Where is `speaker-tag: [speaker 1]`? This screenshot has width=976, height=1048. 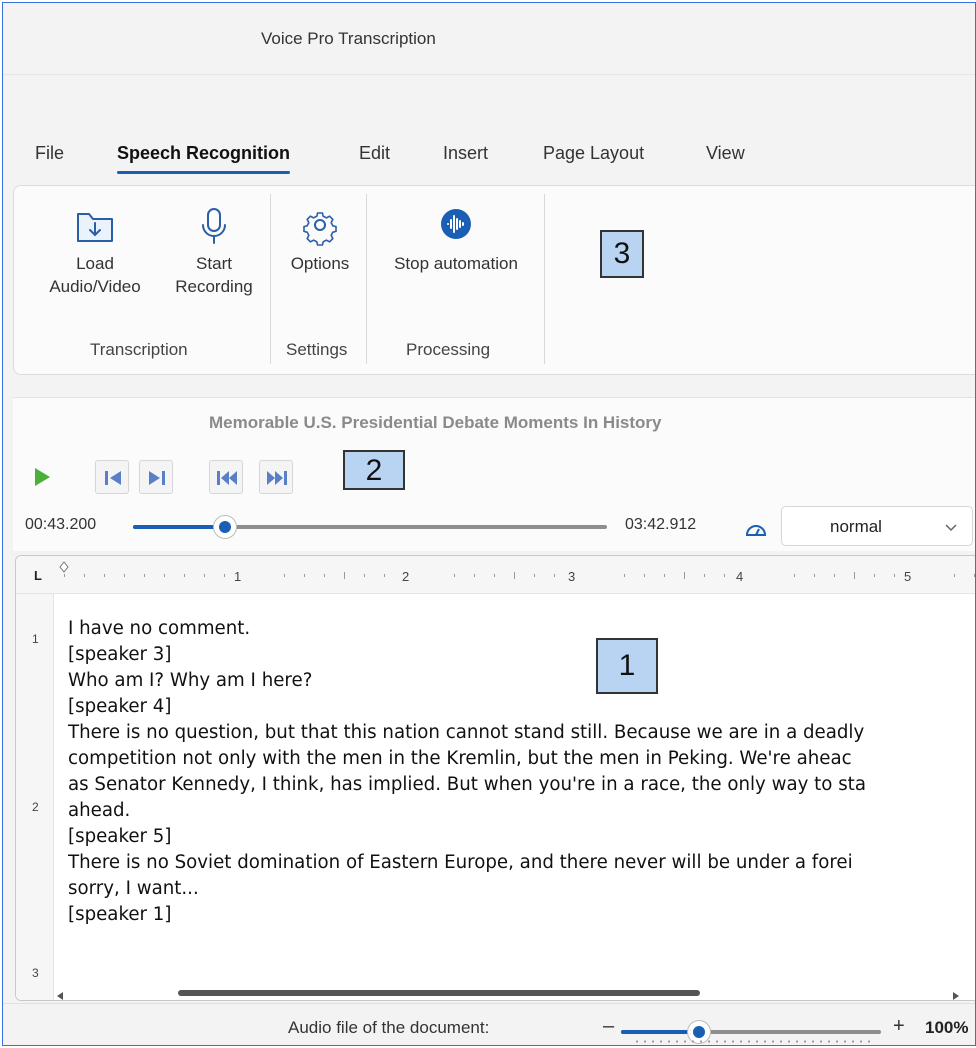
speaker-tag: [speaker 1] is located at coordinates (120, 914).